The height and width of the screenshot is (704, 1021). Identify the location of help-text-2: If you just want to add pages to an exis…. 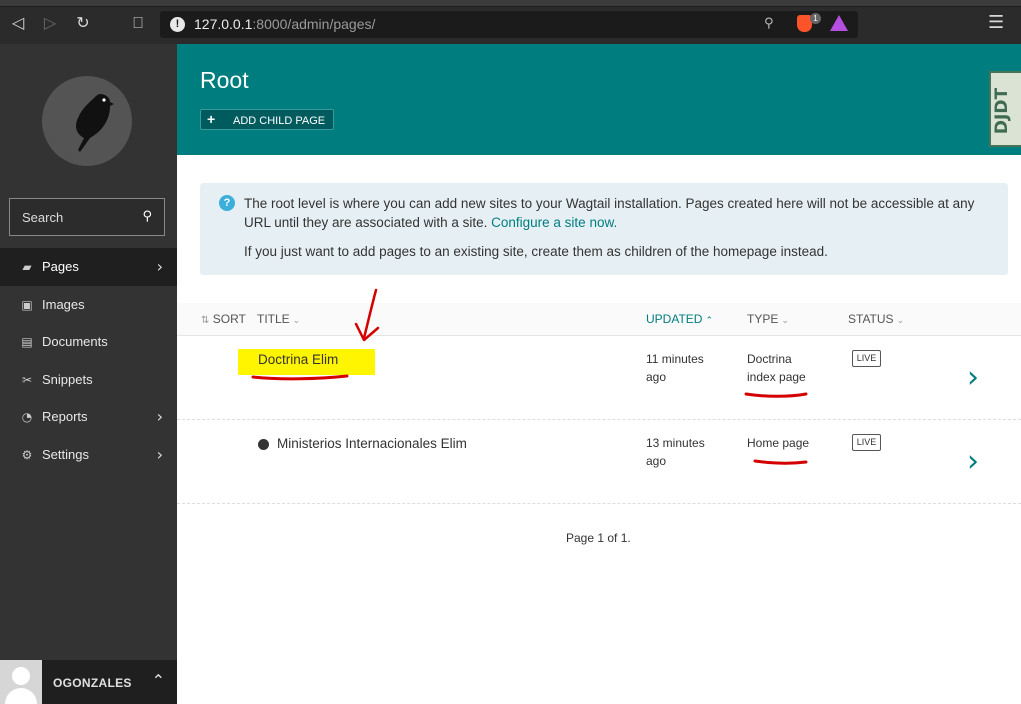
(536, 251).